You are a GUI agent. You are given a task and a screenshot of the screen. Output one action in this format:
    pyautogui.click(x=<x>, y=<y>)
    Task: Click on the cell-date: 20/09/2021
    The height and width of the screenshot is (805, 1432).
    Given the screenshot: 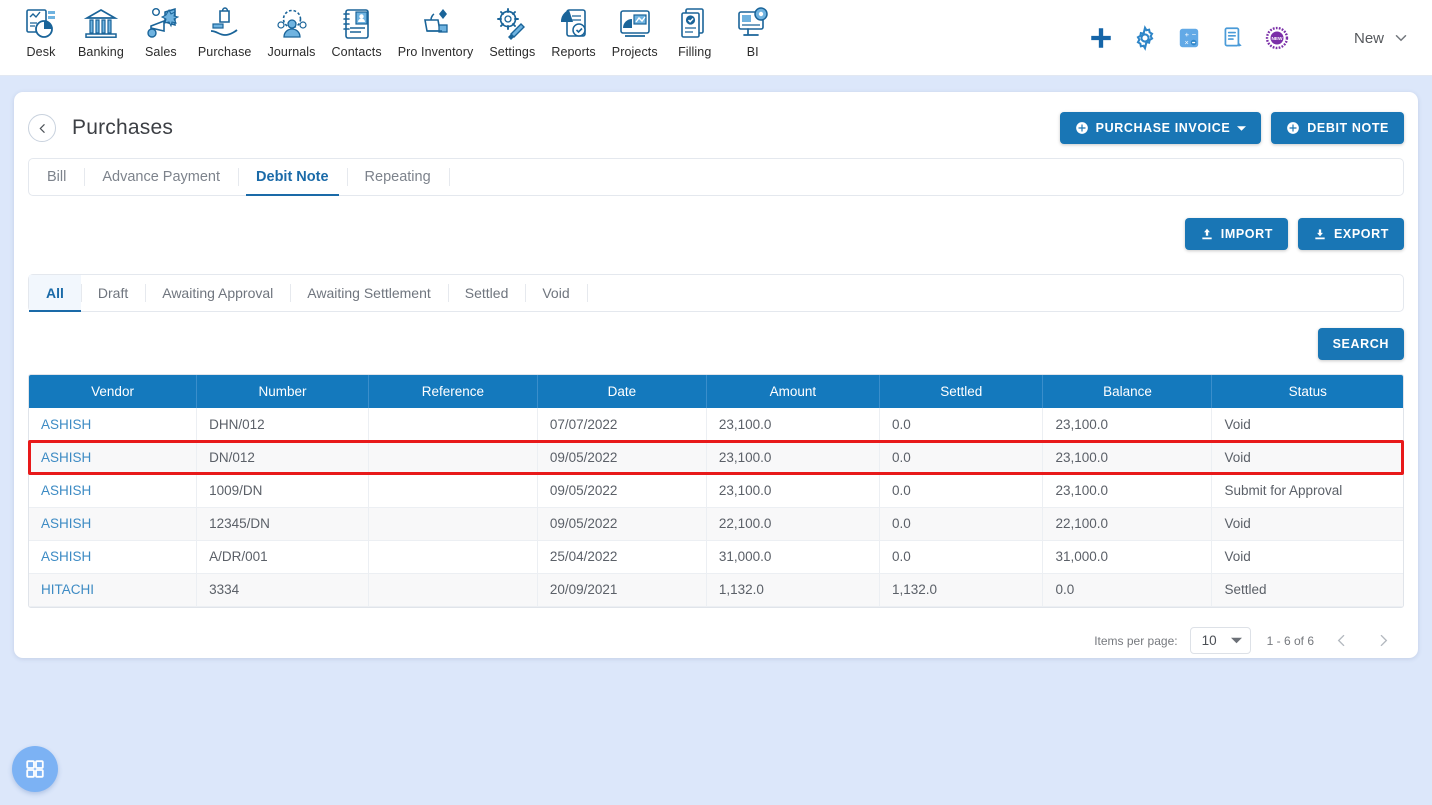 What is the action you would take?
    pyautogui.click(x=622, y=590)
    